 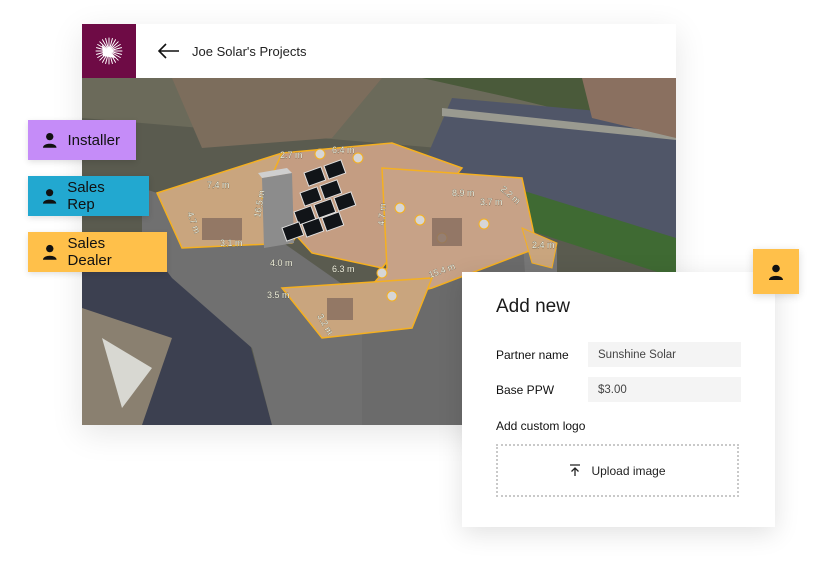 I want to click on sunburst-logo-icon, so click(x=109, y=51).